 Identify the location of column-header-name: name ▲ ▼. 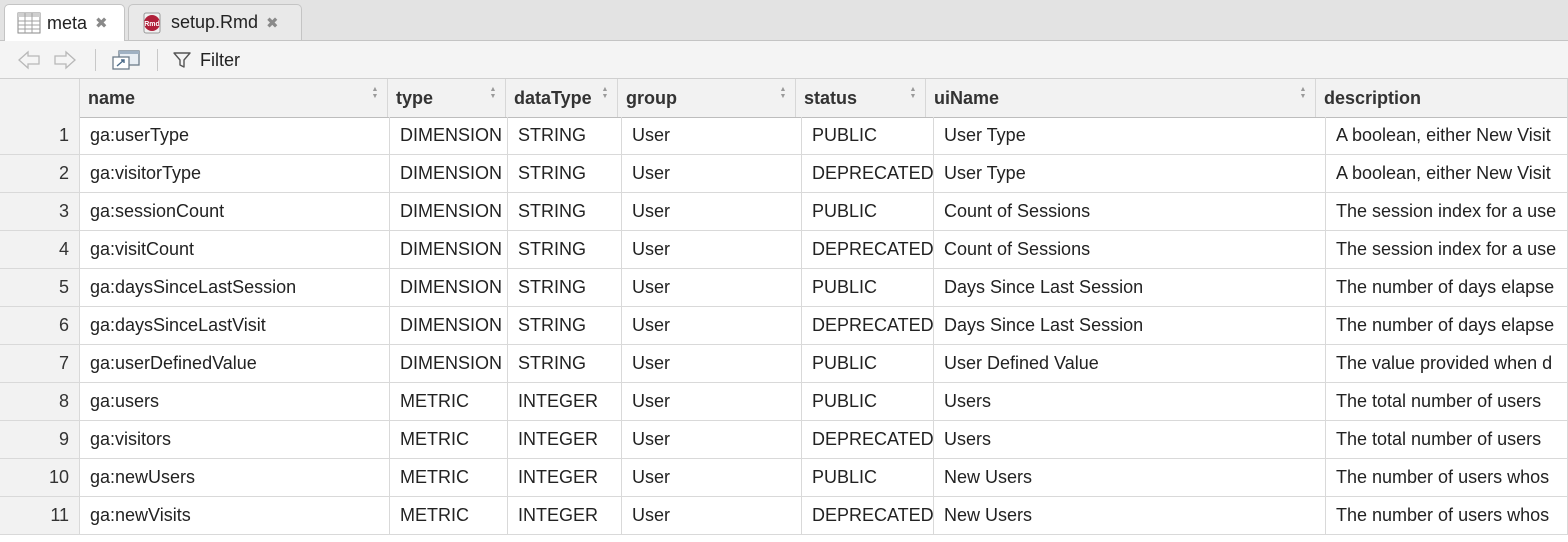
(234, 98).